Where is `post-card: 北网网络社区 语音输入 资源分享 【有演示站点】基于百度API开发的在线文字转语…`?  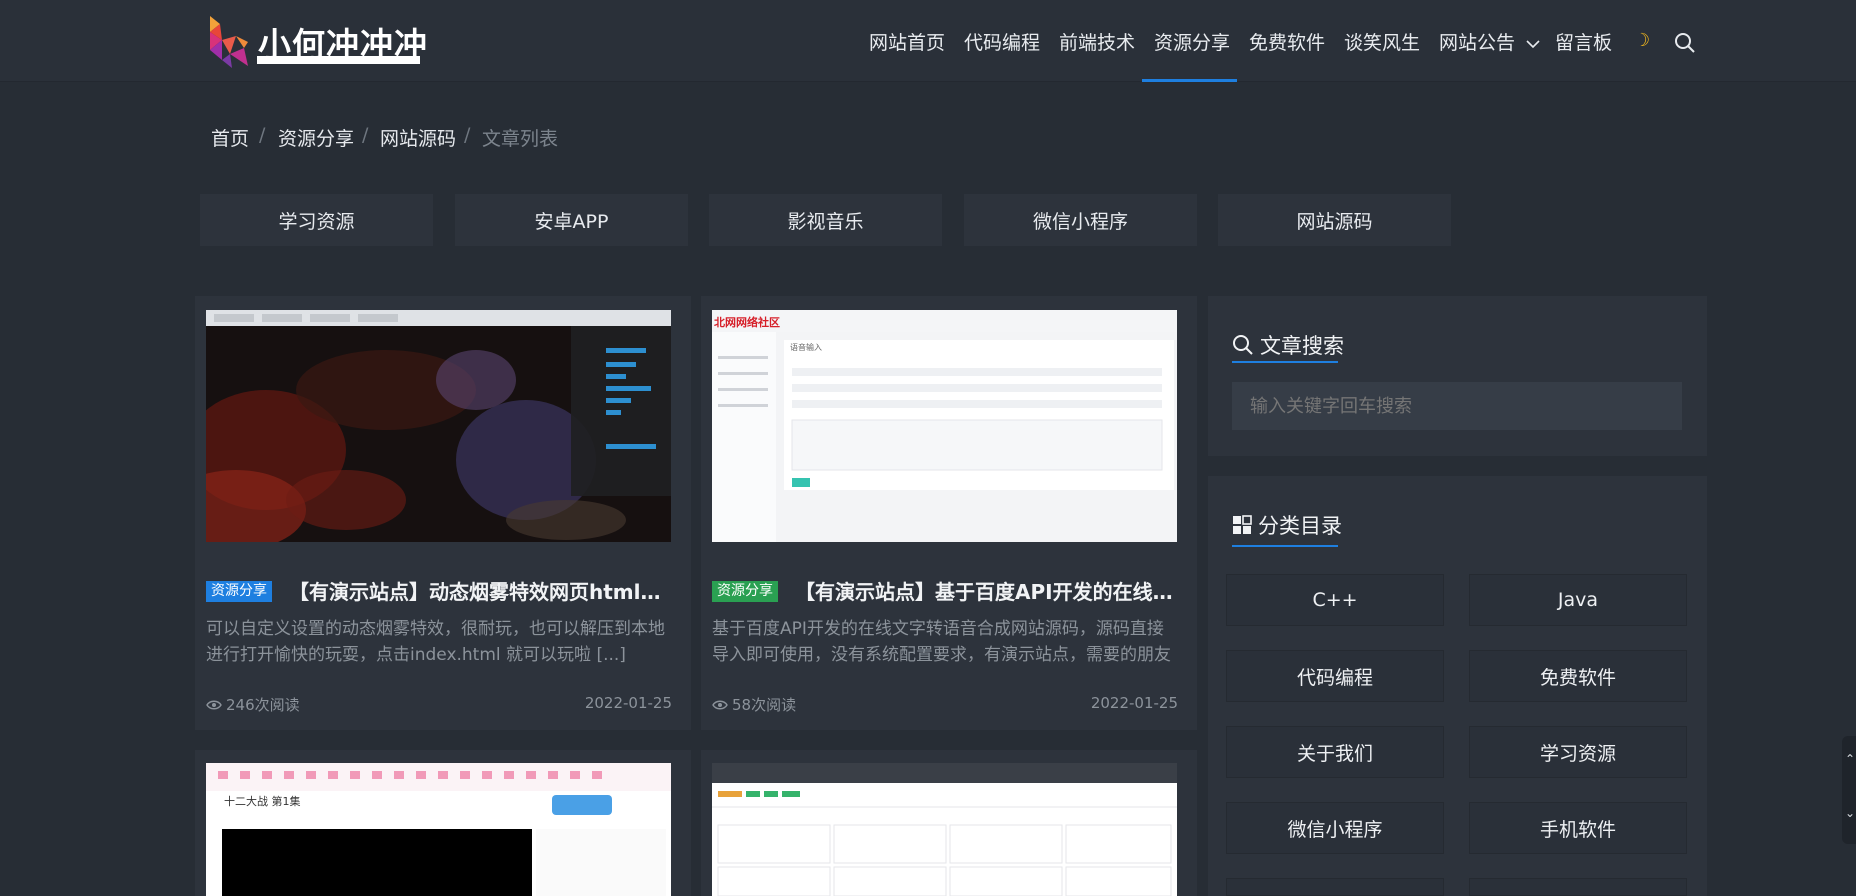
post-card: 北网网络社区 语音输入 资源分享 【有演示站点】基于百度API开发的在线文字转语… is located at coordinates (949, 513).